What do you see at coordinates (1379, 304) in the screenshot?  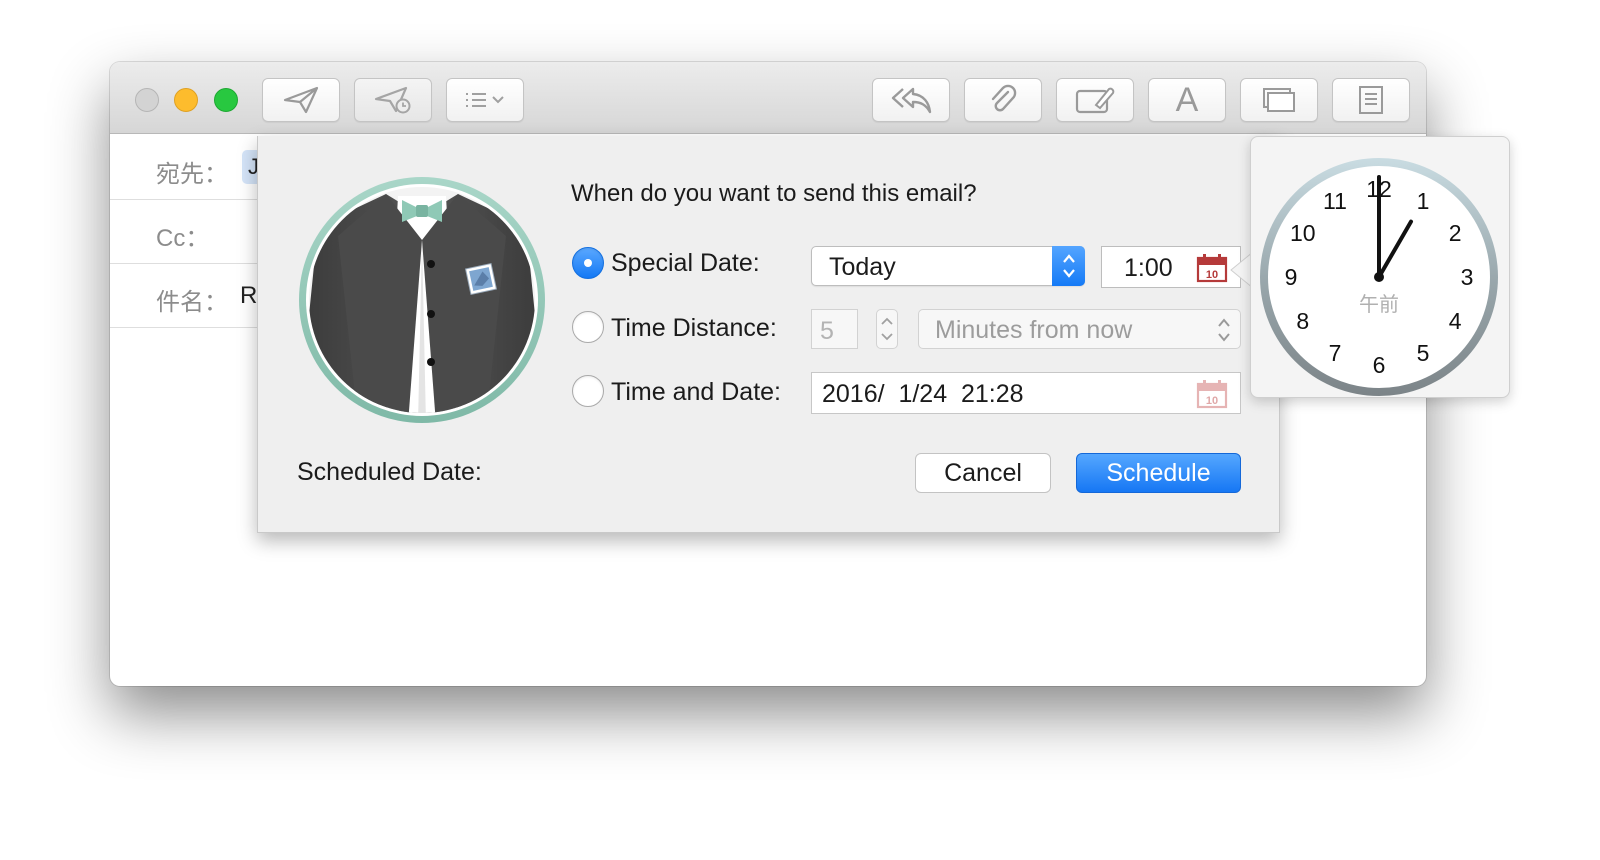 I see `clock-period-label: 午前` at bounding box center [1379, 304].